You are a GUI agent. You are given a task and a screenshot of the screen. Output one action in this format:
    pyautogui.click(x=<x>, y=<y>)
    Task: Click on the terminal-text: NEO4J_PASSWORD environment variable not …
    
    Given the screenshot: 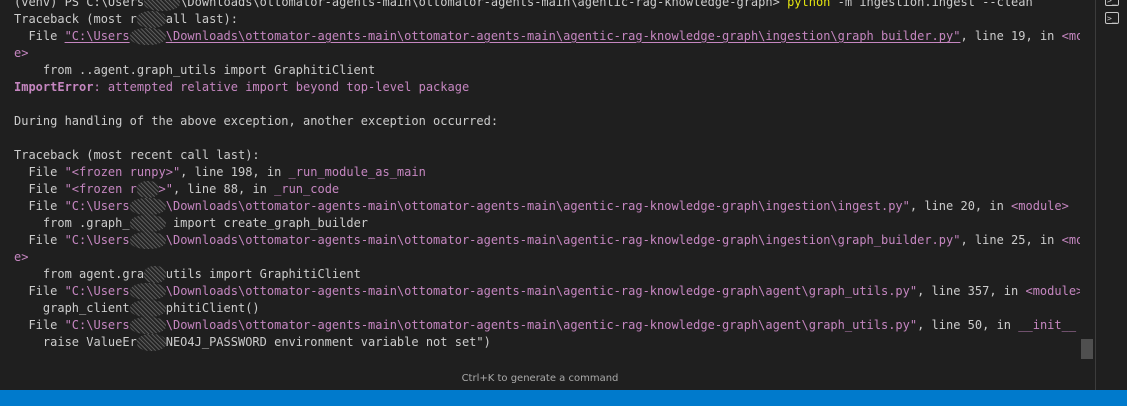 What is the action you would take?
    pyautogui.click(x=328, y=342)
    